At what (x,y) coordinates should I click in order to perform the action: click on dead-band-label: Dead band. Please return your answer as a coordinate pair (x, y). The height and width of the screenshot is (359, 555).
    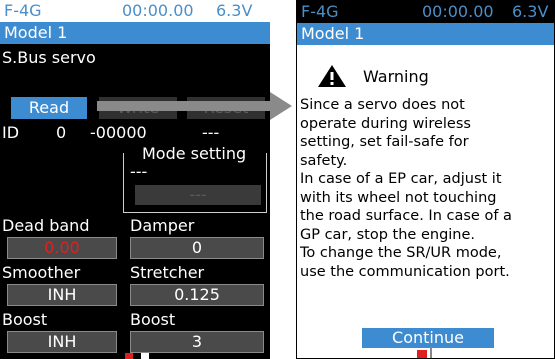
    Looking at the image, I should click on (46, 225).